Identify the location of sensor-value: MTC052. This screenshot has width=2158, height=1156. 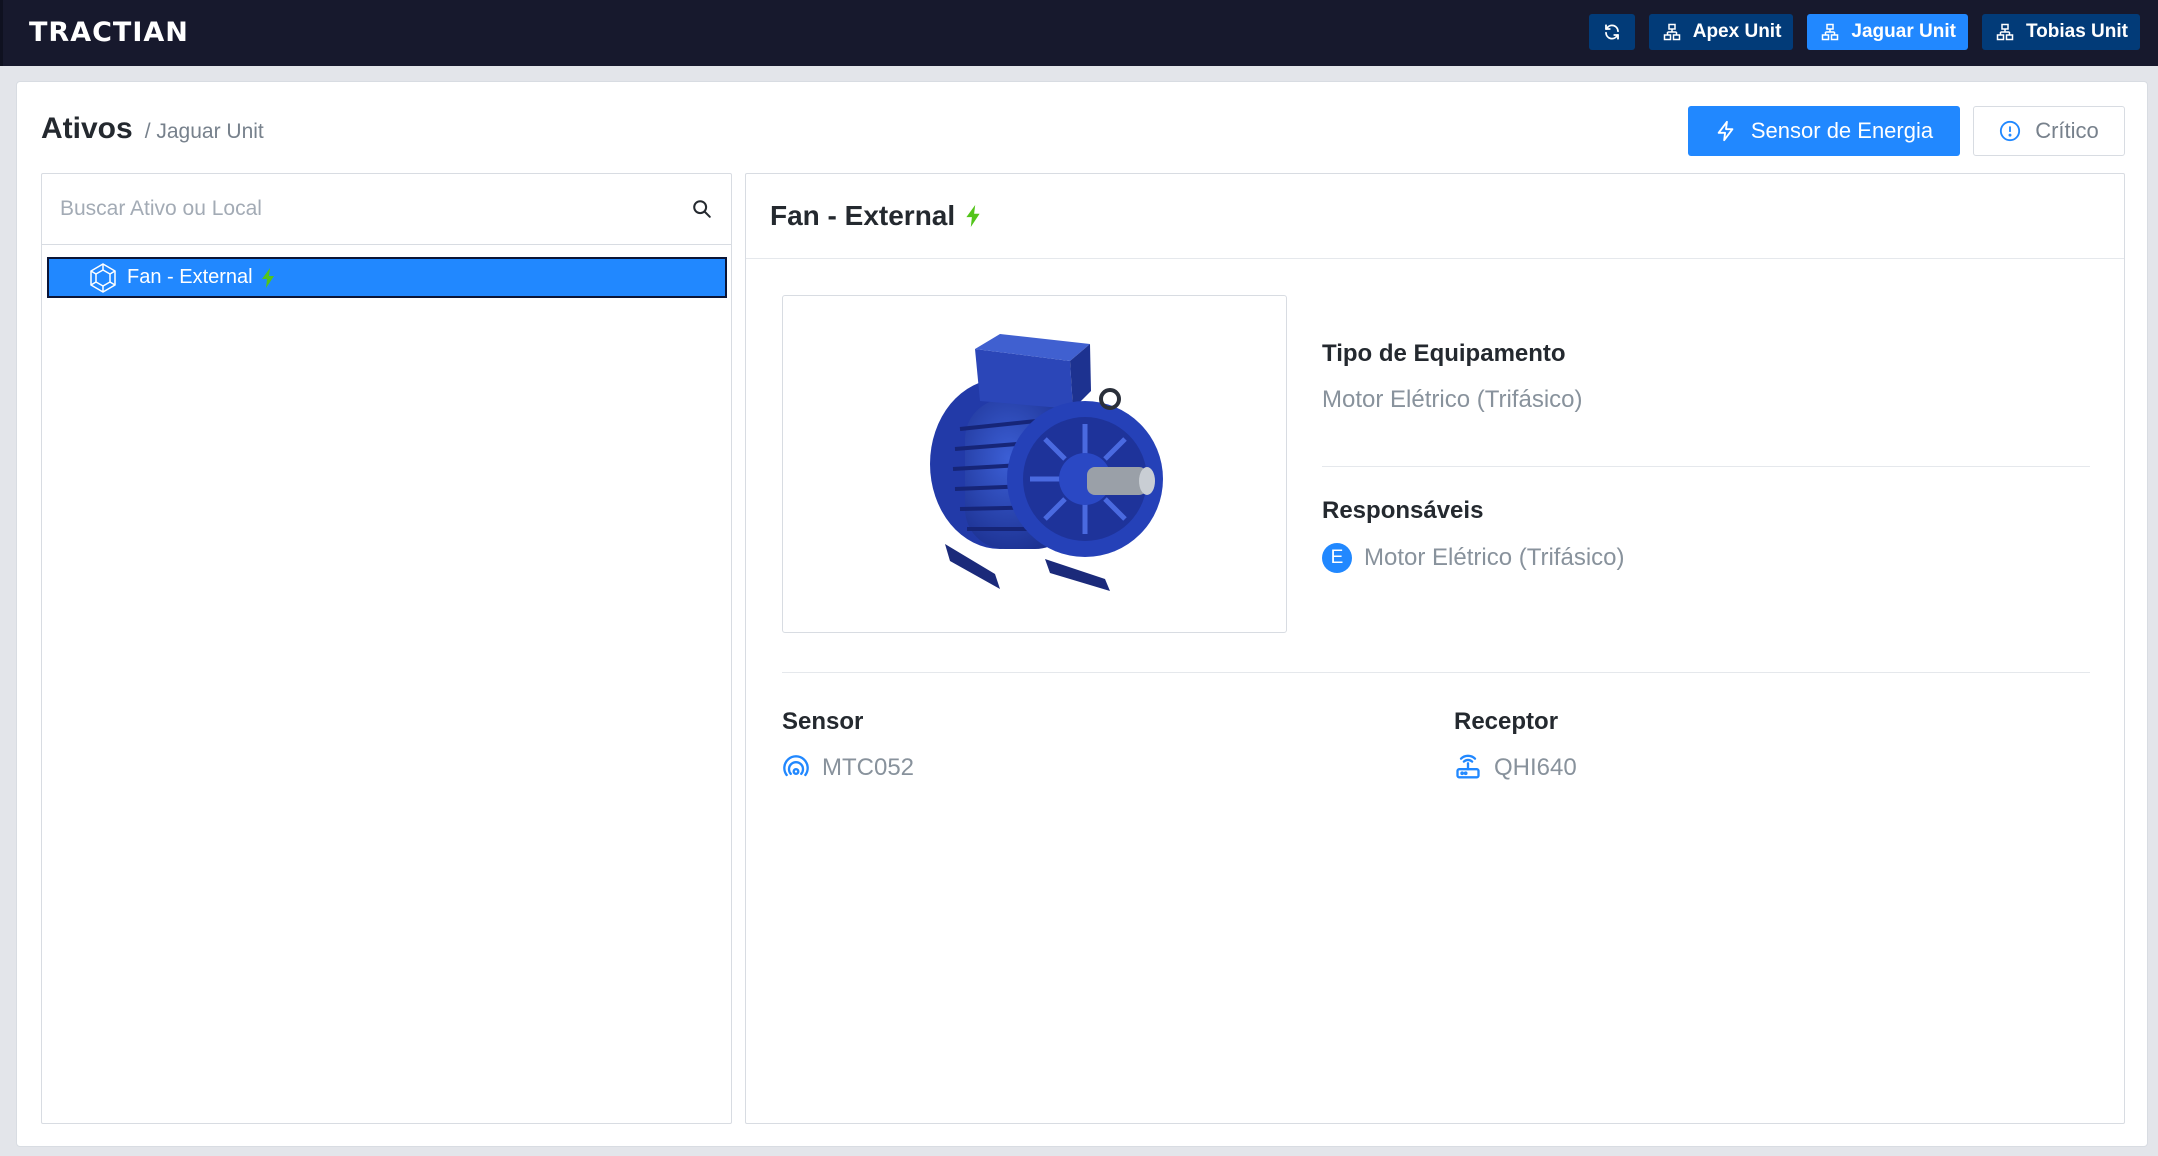
(1082, 768).